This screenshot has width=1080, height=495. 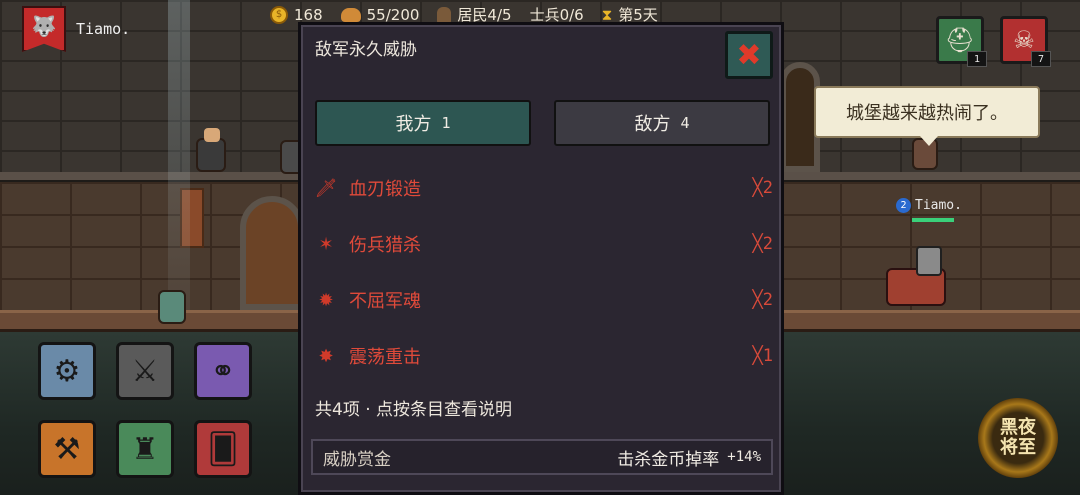 What do you see at coordinates (929, 261) in the screenshot?
I see `knight-rider` at bounding box center [929, 261].